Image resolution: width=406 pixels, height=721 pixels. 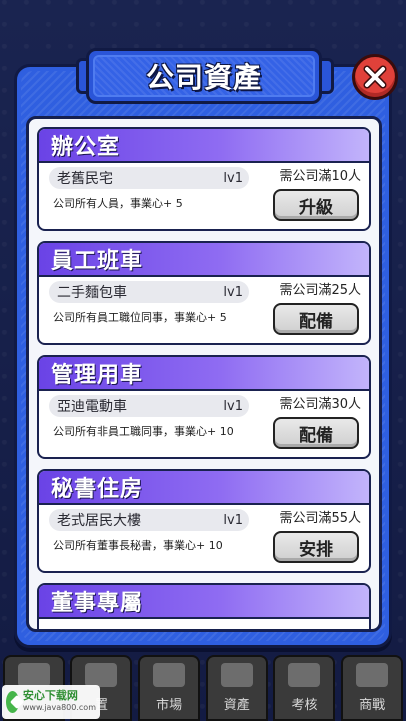 What do you see at coordinates (97, 261) in the screenshot?
I see `card-title: 員工班車` at bounding box center [97, 261].